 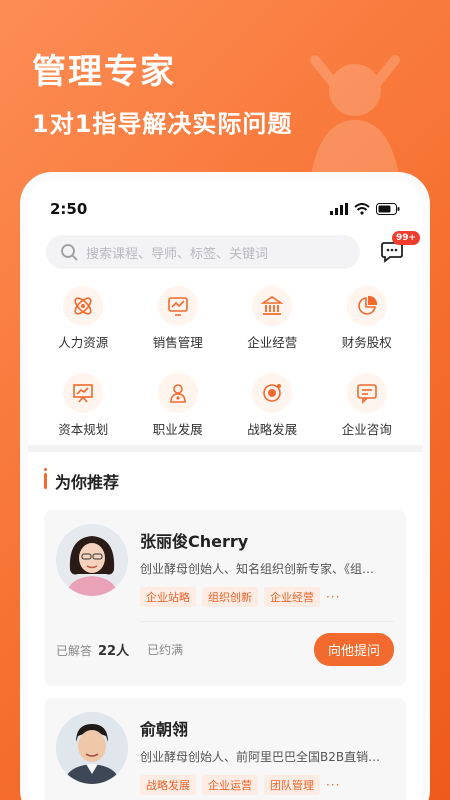 I want to click on category-item: 销售管理, so click(x=178, y=318).